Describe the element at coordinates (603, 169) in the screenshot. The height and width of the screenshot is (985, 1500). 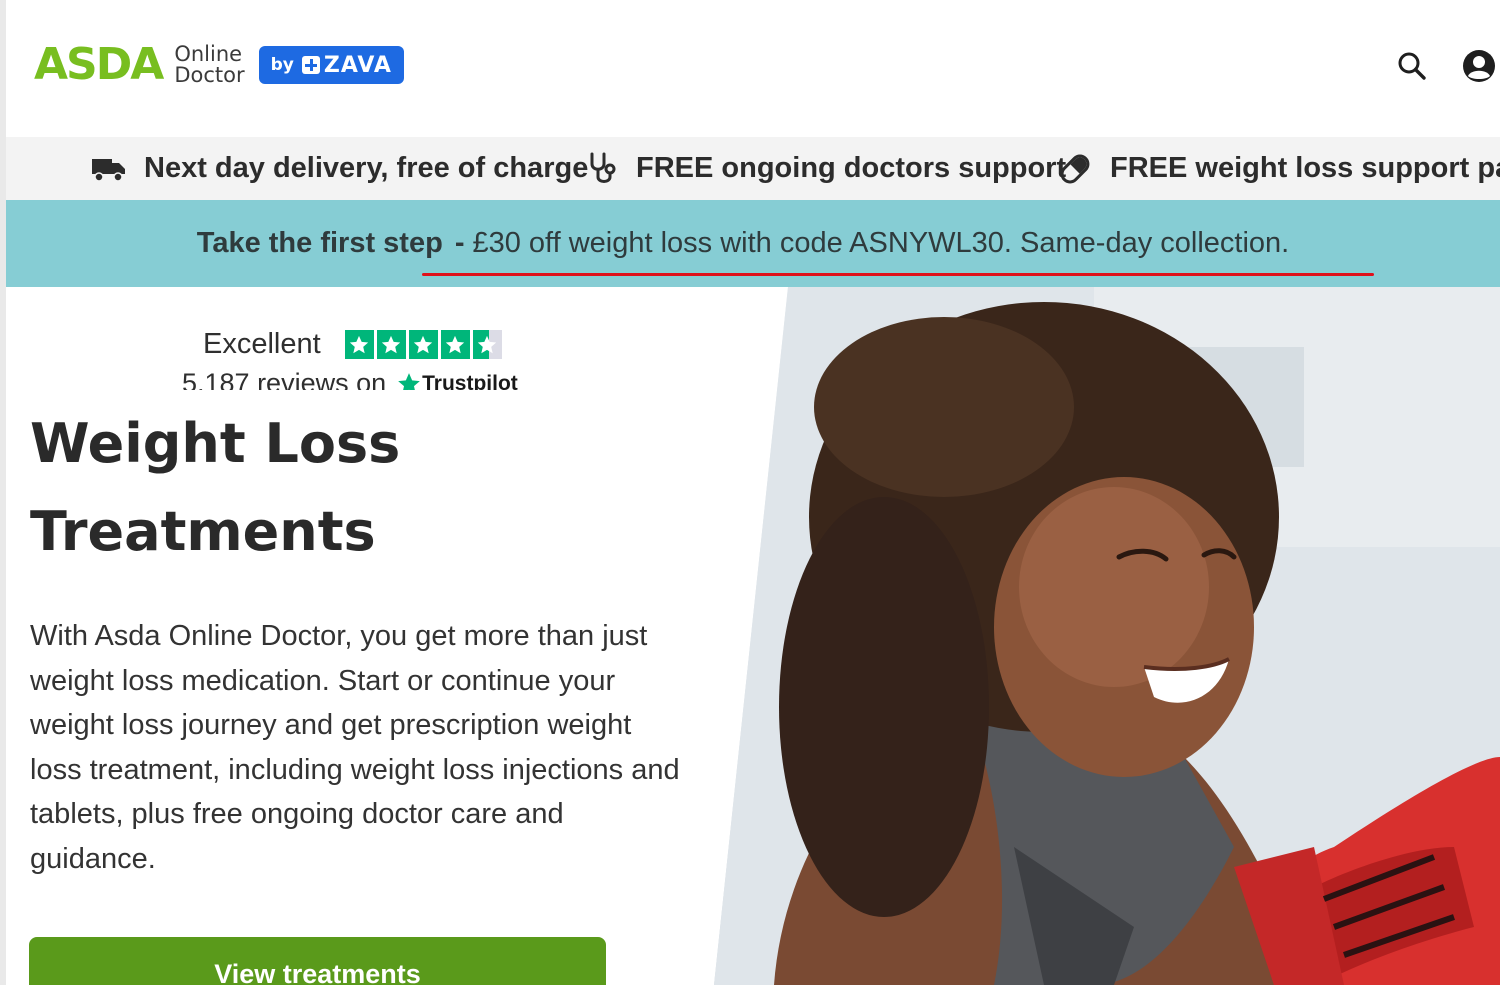
I see `stethoscope-icon` at that location.